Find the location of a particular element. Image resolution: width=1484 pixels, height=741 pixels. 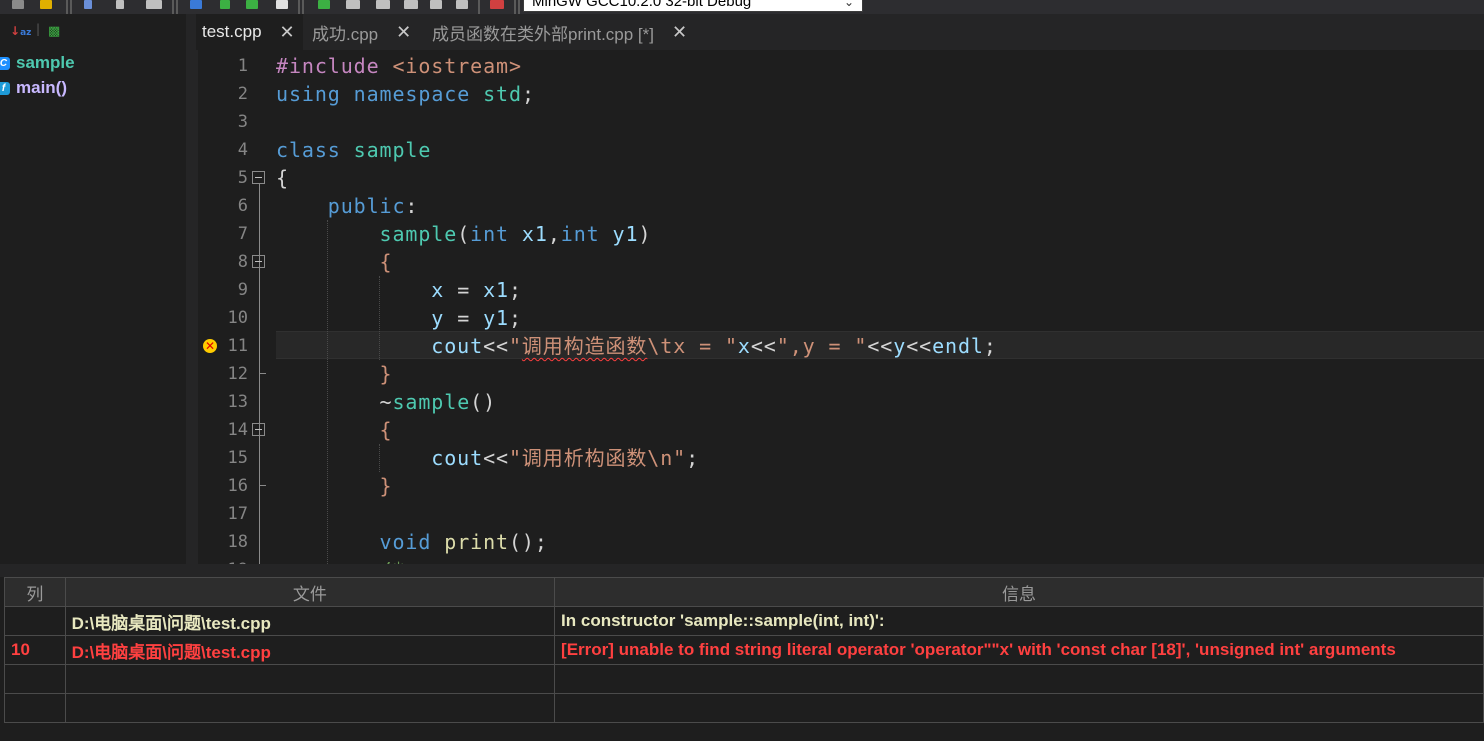

tree-item-main: f main() is located at coordinates (33, 88).